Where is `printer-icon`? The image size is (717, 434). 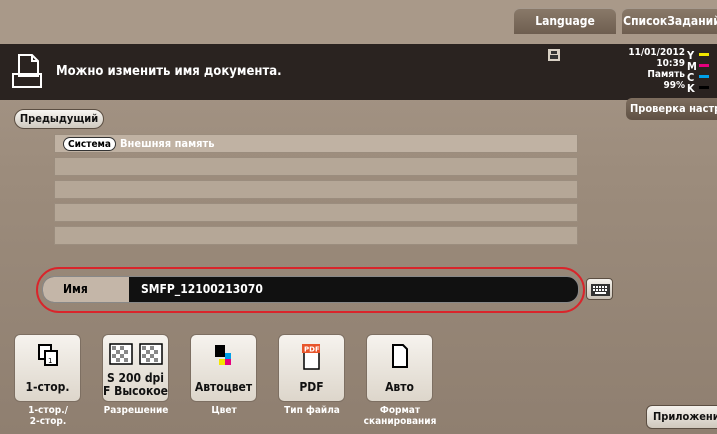 printer-icon is located at coordinates (554, 55).